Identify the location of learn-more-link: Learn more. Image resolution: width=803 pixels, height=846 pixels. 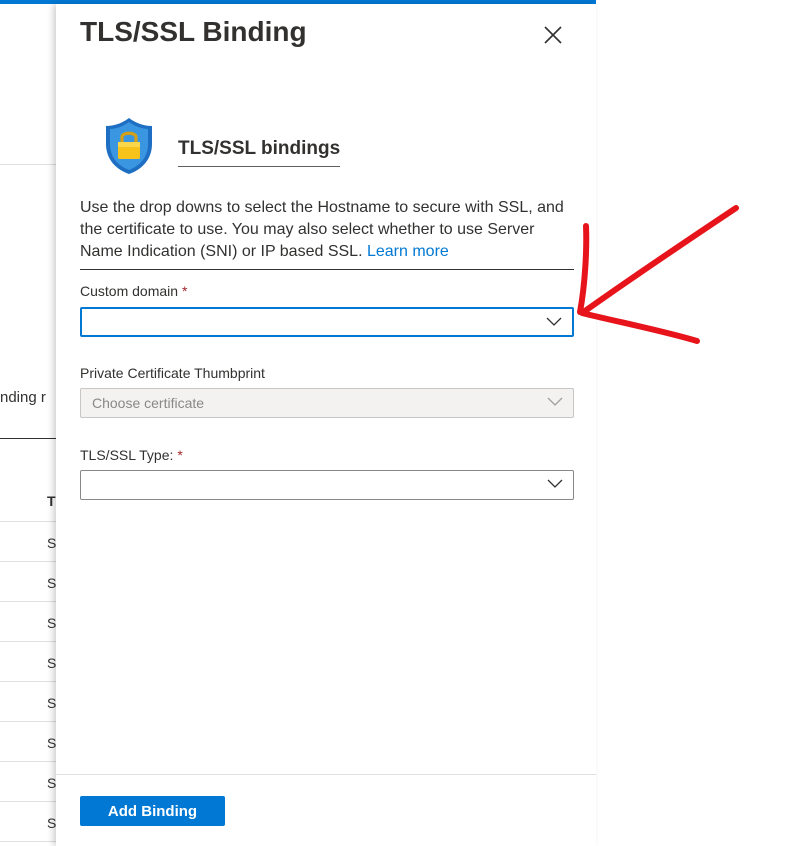
(408, 251).